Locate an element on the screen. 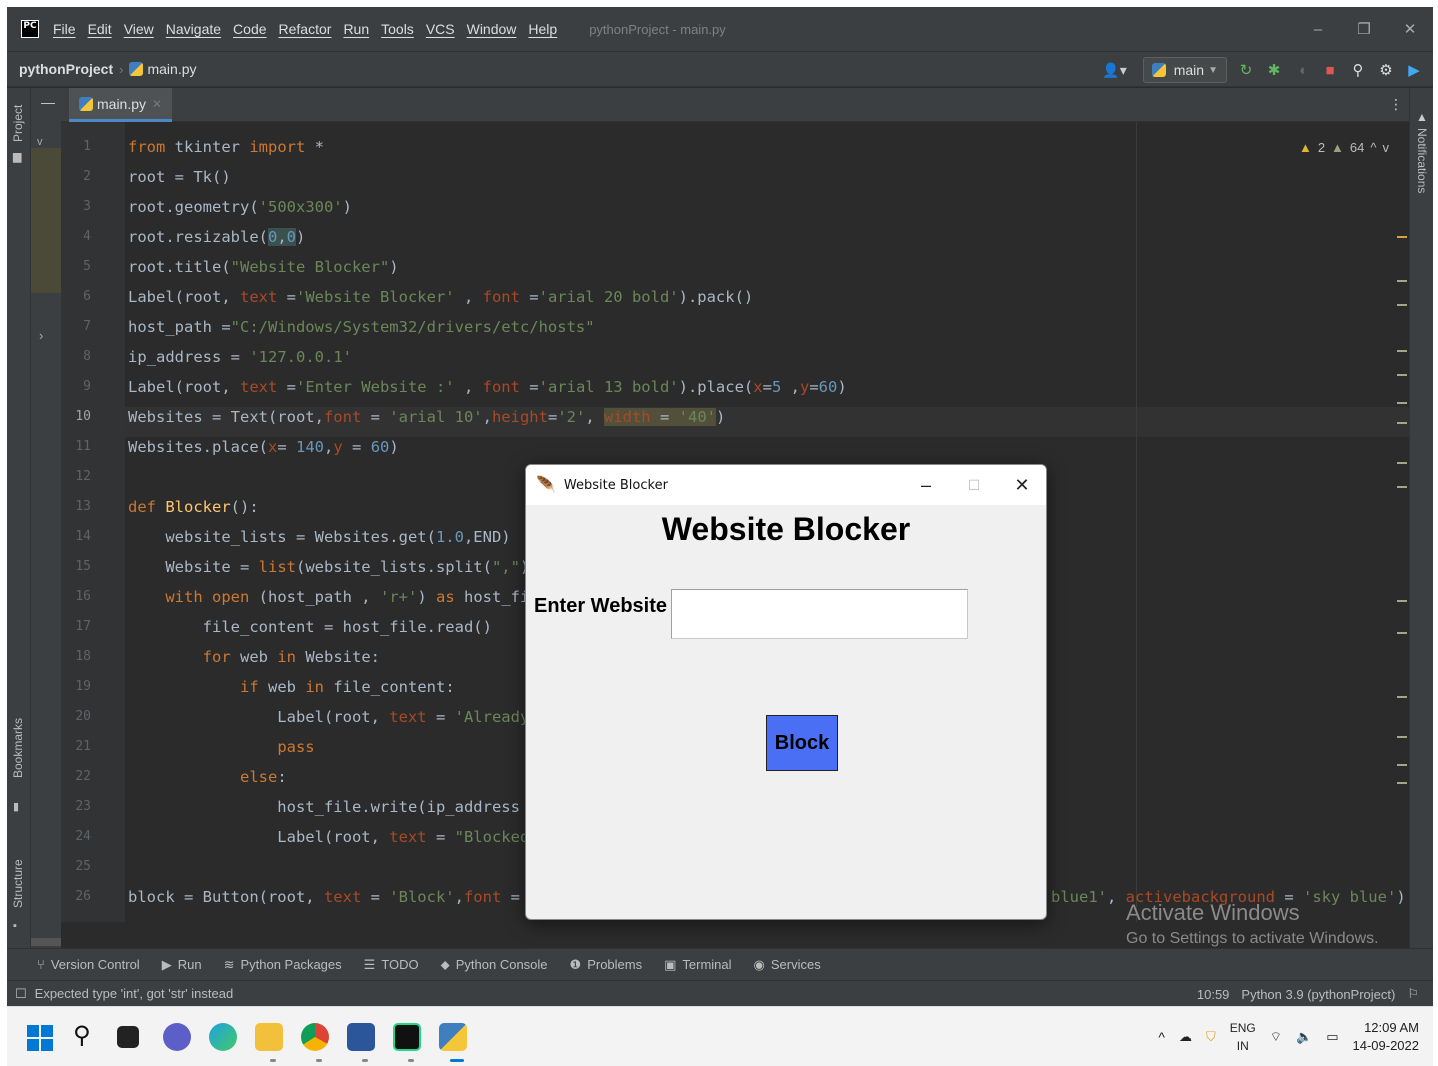  app-heading: Website Blocker is located at coordinates (786, 529).